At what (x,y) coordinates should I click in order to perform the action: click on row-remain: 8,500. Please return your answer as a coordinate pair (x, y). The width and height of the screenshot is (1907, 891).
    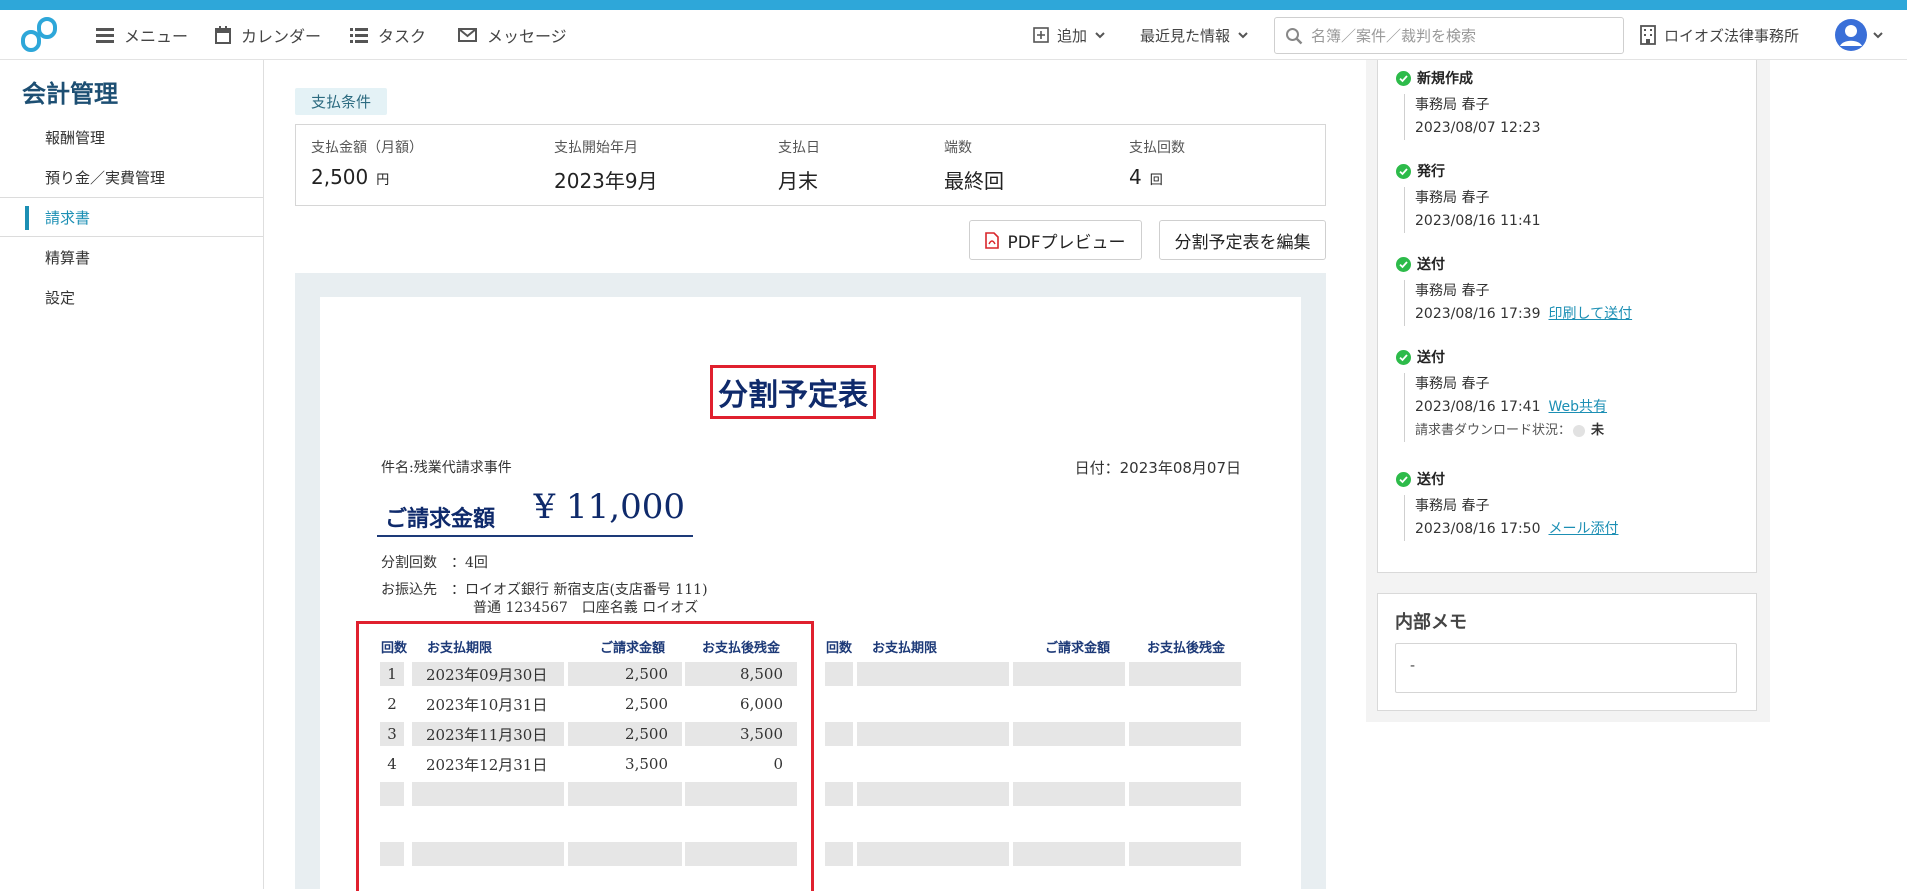
    Looking at the image, I should click on (741, 674).